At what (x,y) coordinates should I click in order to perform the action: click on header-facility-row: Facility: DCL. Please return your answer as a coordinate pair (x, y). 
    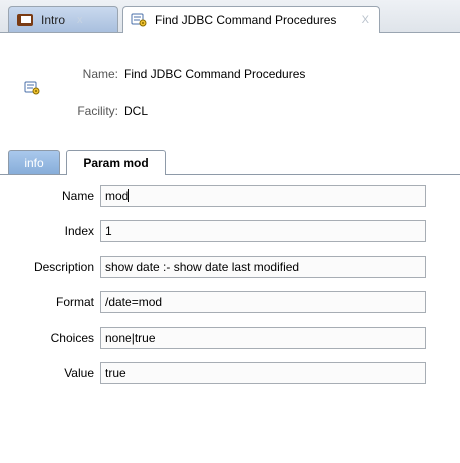
    Looking at the image, I should click on (106, 111).